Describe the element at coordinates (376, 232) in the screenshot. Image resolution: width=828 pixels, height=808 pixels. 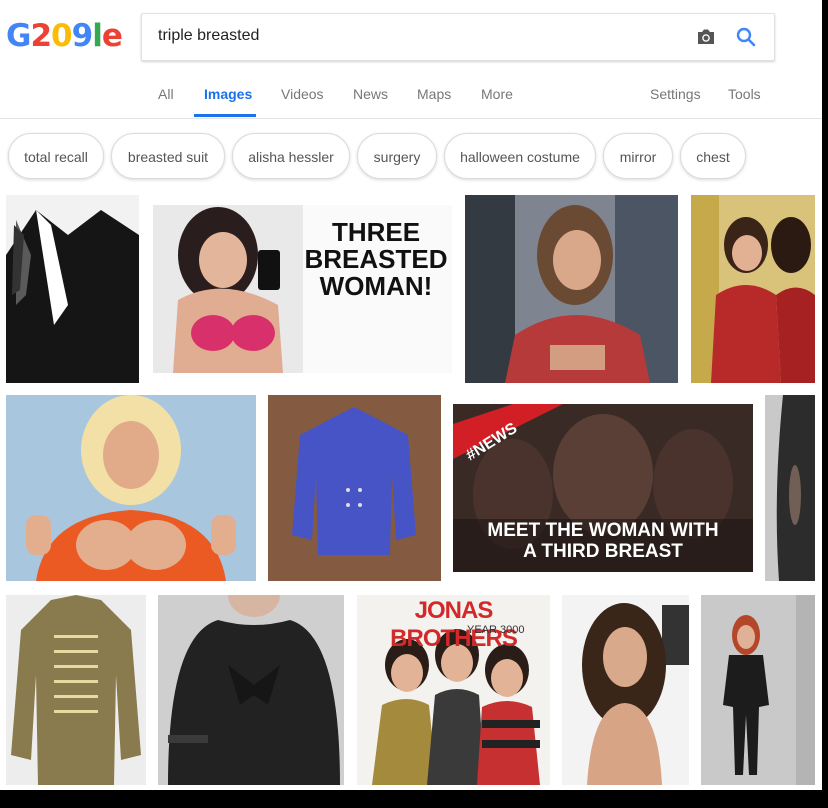
I see `caption-line: THREE` at that location.